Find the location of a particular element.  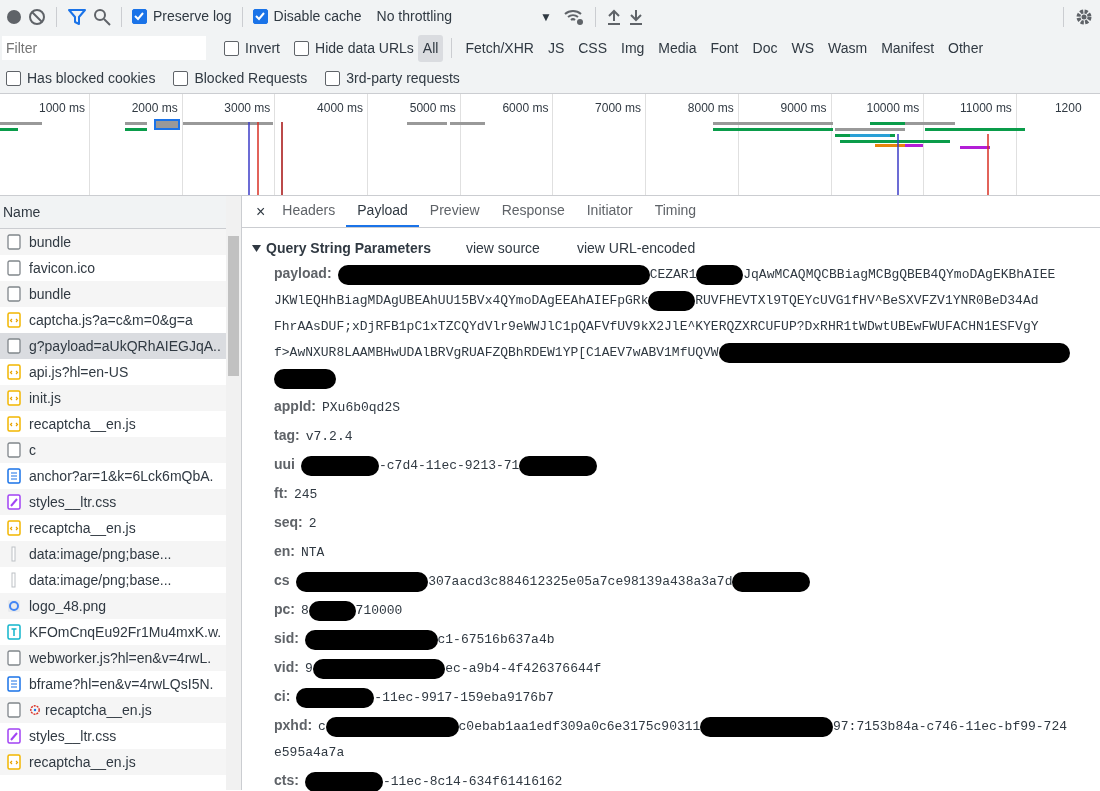

expand-triangle-icon is located at coordinates (256, 248).